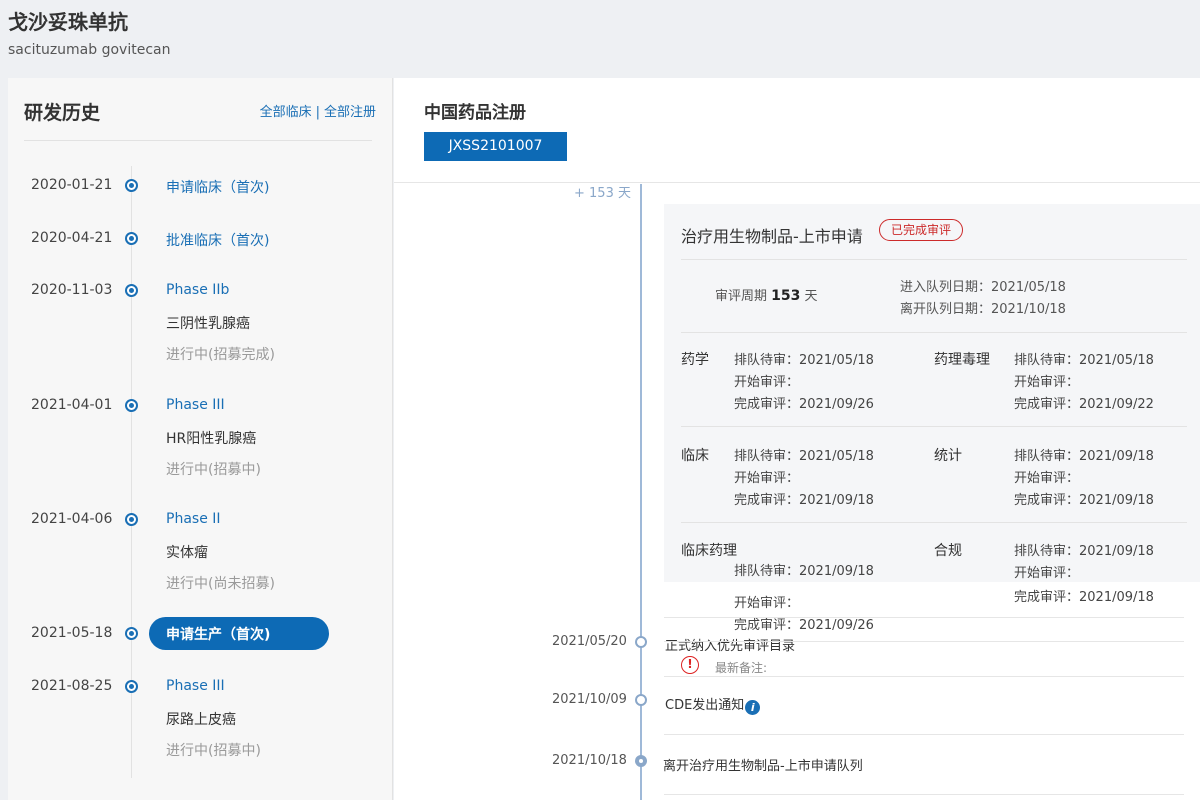 The height and width of the screenshot is (800, 1200). Describe the element at coordinates (983, 309) in the screenshot. I see `leave-queue-date: 离开队列日期：2021/10/18` at that location.